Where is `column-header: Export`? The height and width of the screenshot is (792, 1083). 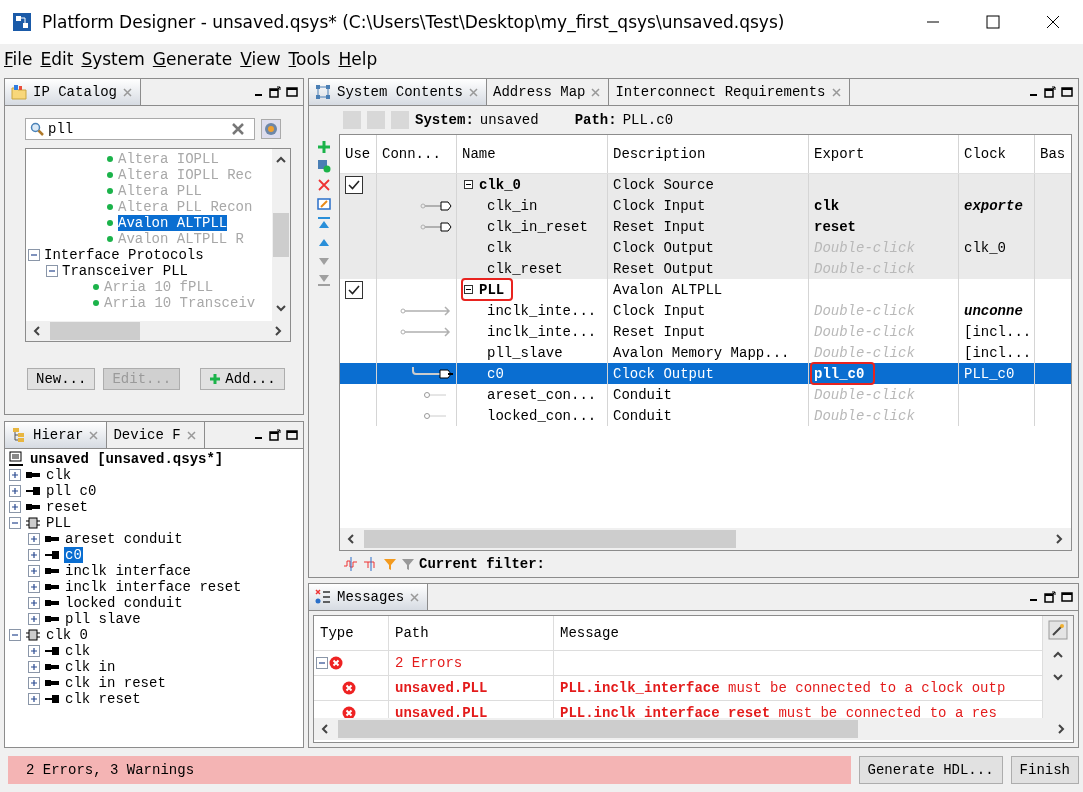
column-header: Export is located at coordinates (884, 154).